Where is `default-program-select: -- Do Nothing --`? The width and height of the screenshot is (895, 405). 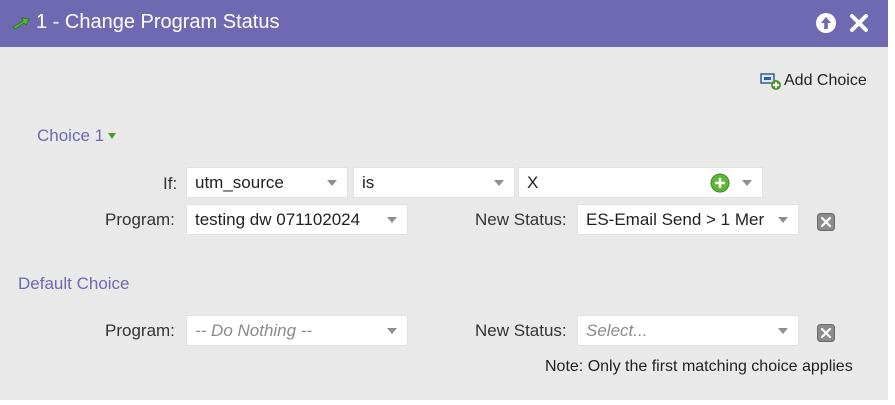 default-program-select: -- Do Nothing -- is located at coordinates (297, 330).